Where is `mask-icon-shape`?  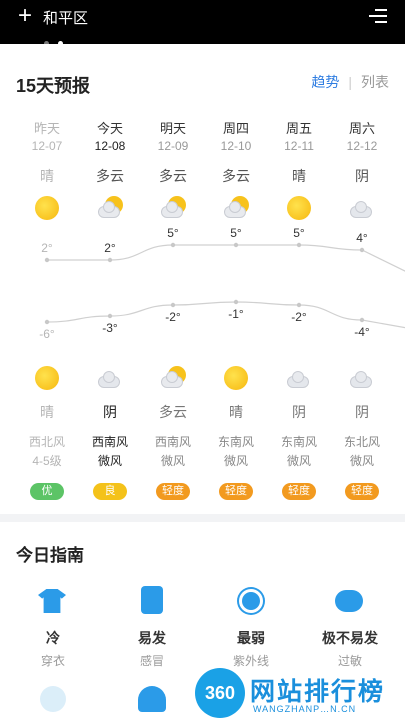 mask-icon-shape is located at coordinates (349, 601).